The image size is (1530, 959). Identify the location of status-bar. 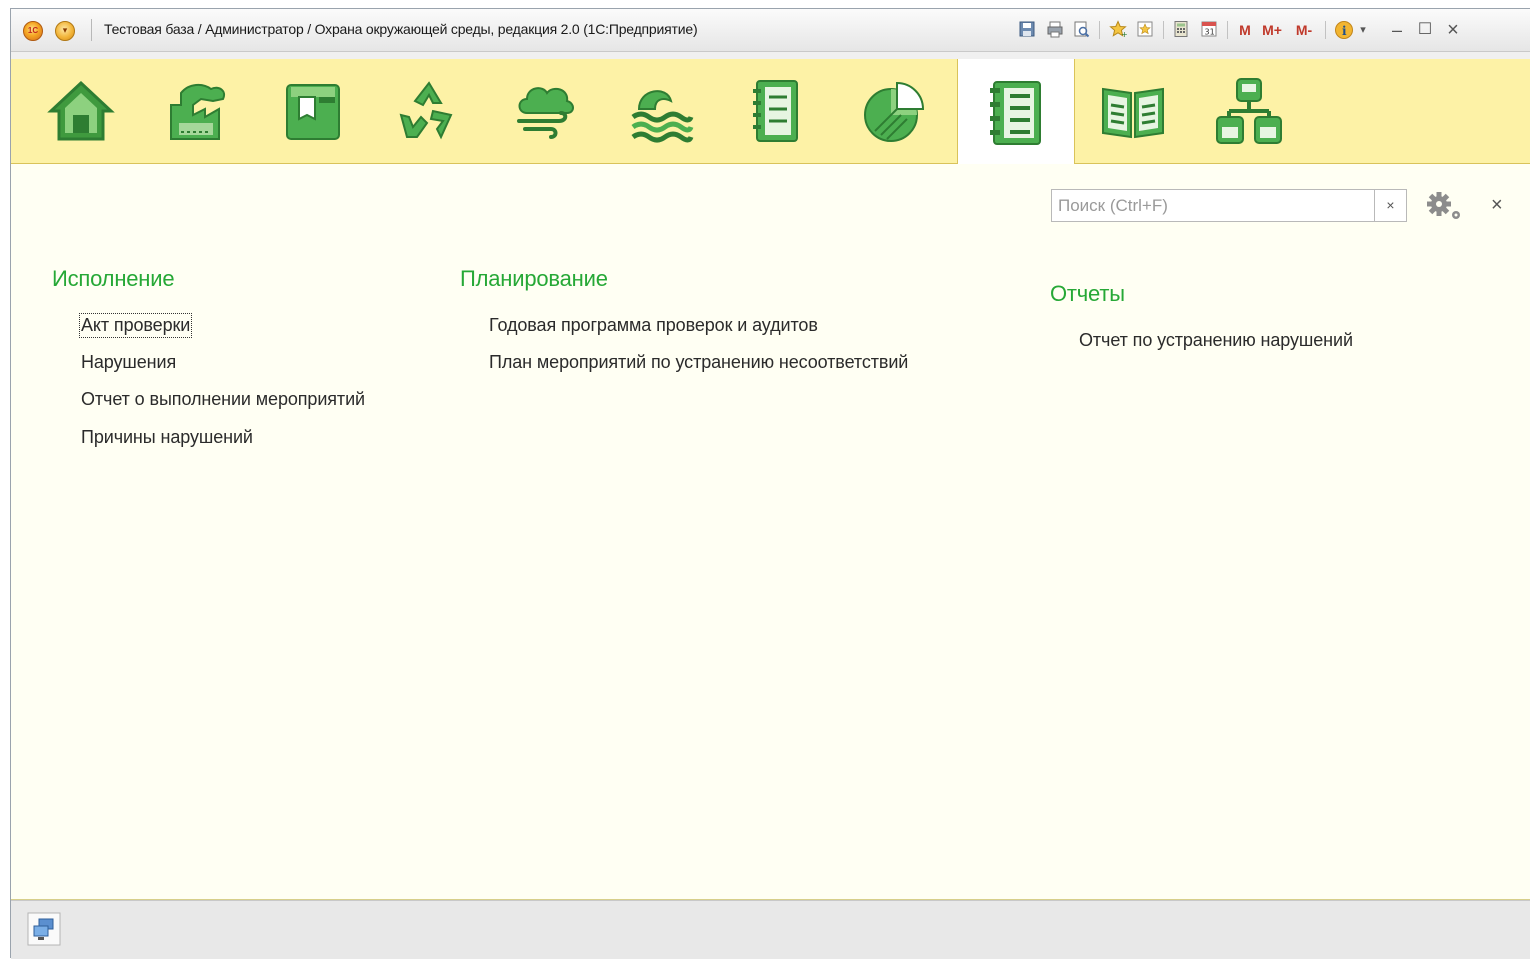
(770, 929).